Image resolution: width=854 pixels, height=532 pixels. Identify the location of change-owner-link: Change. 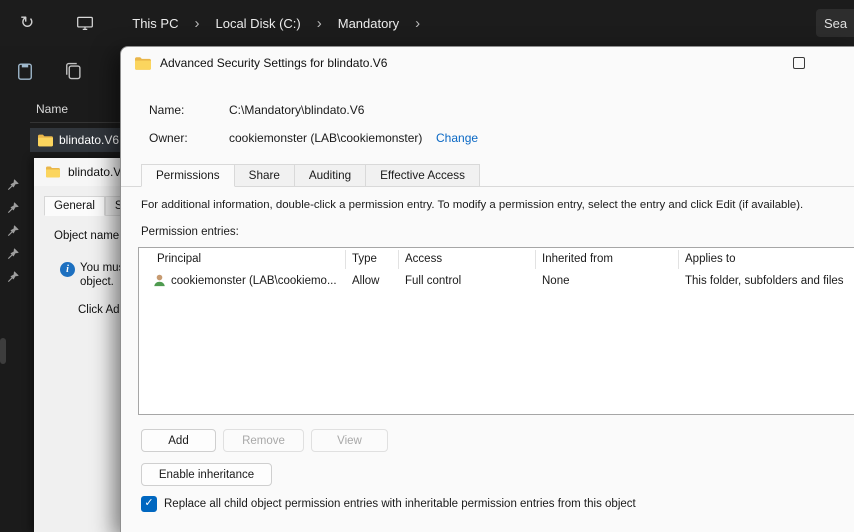
(457, 138).